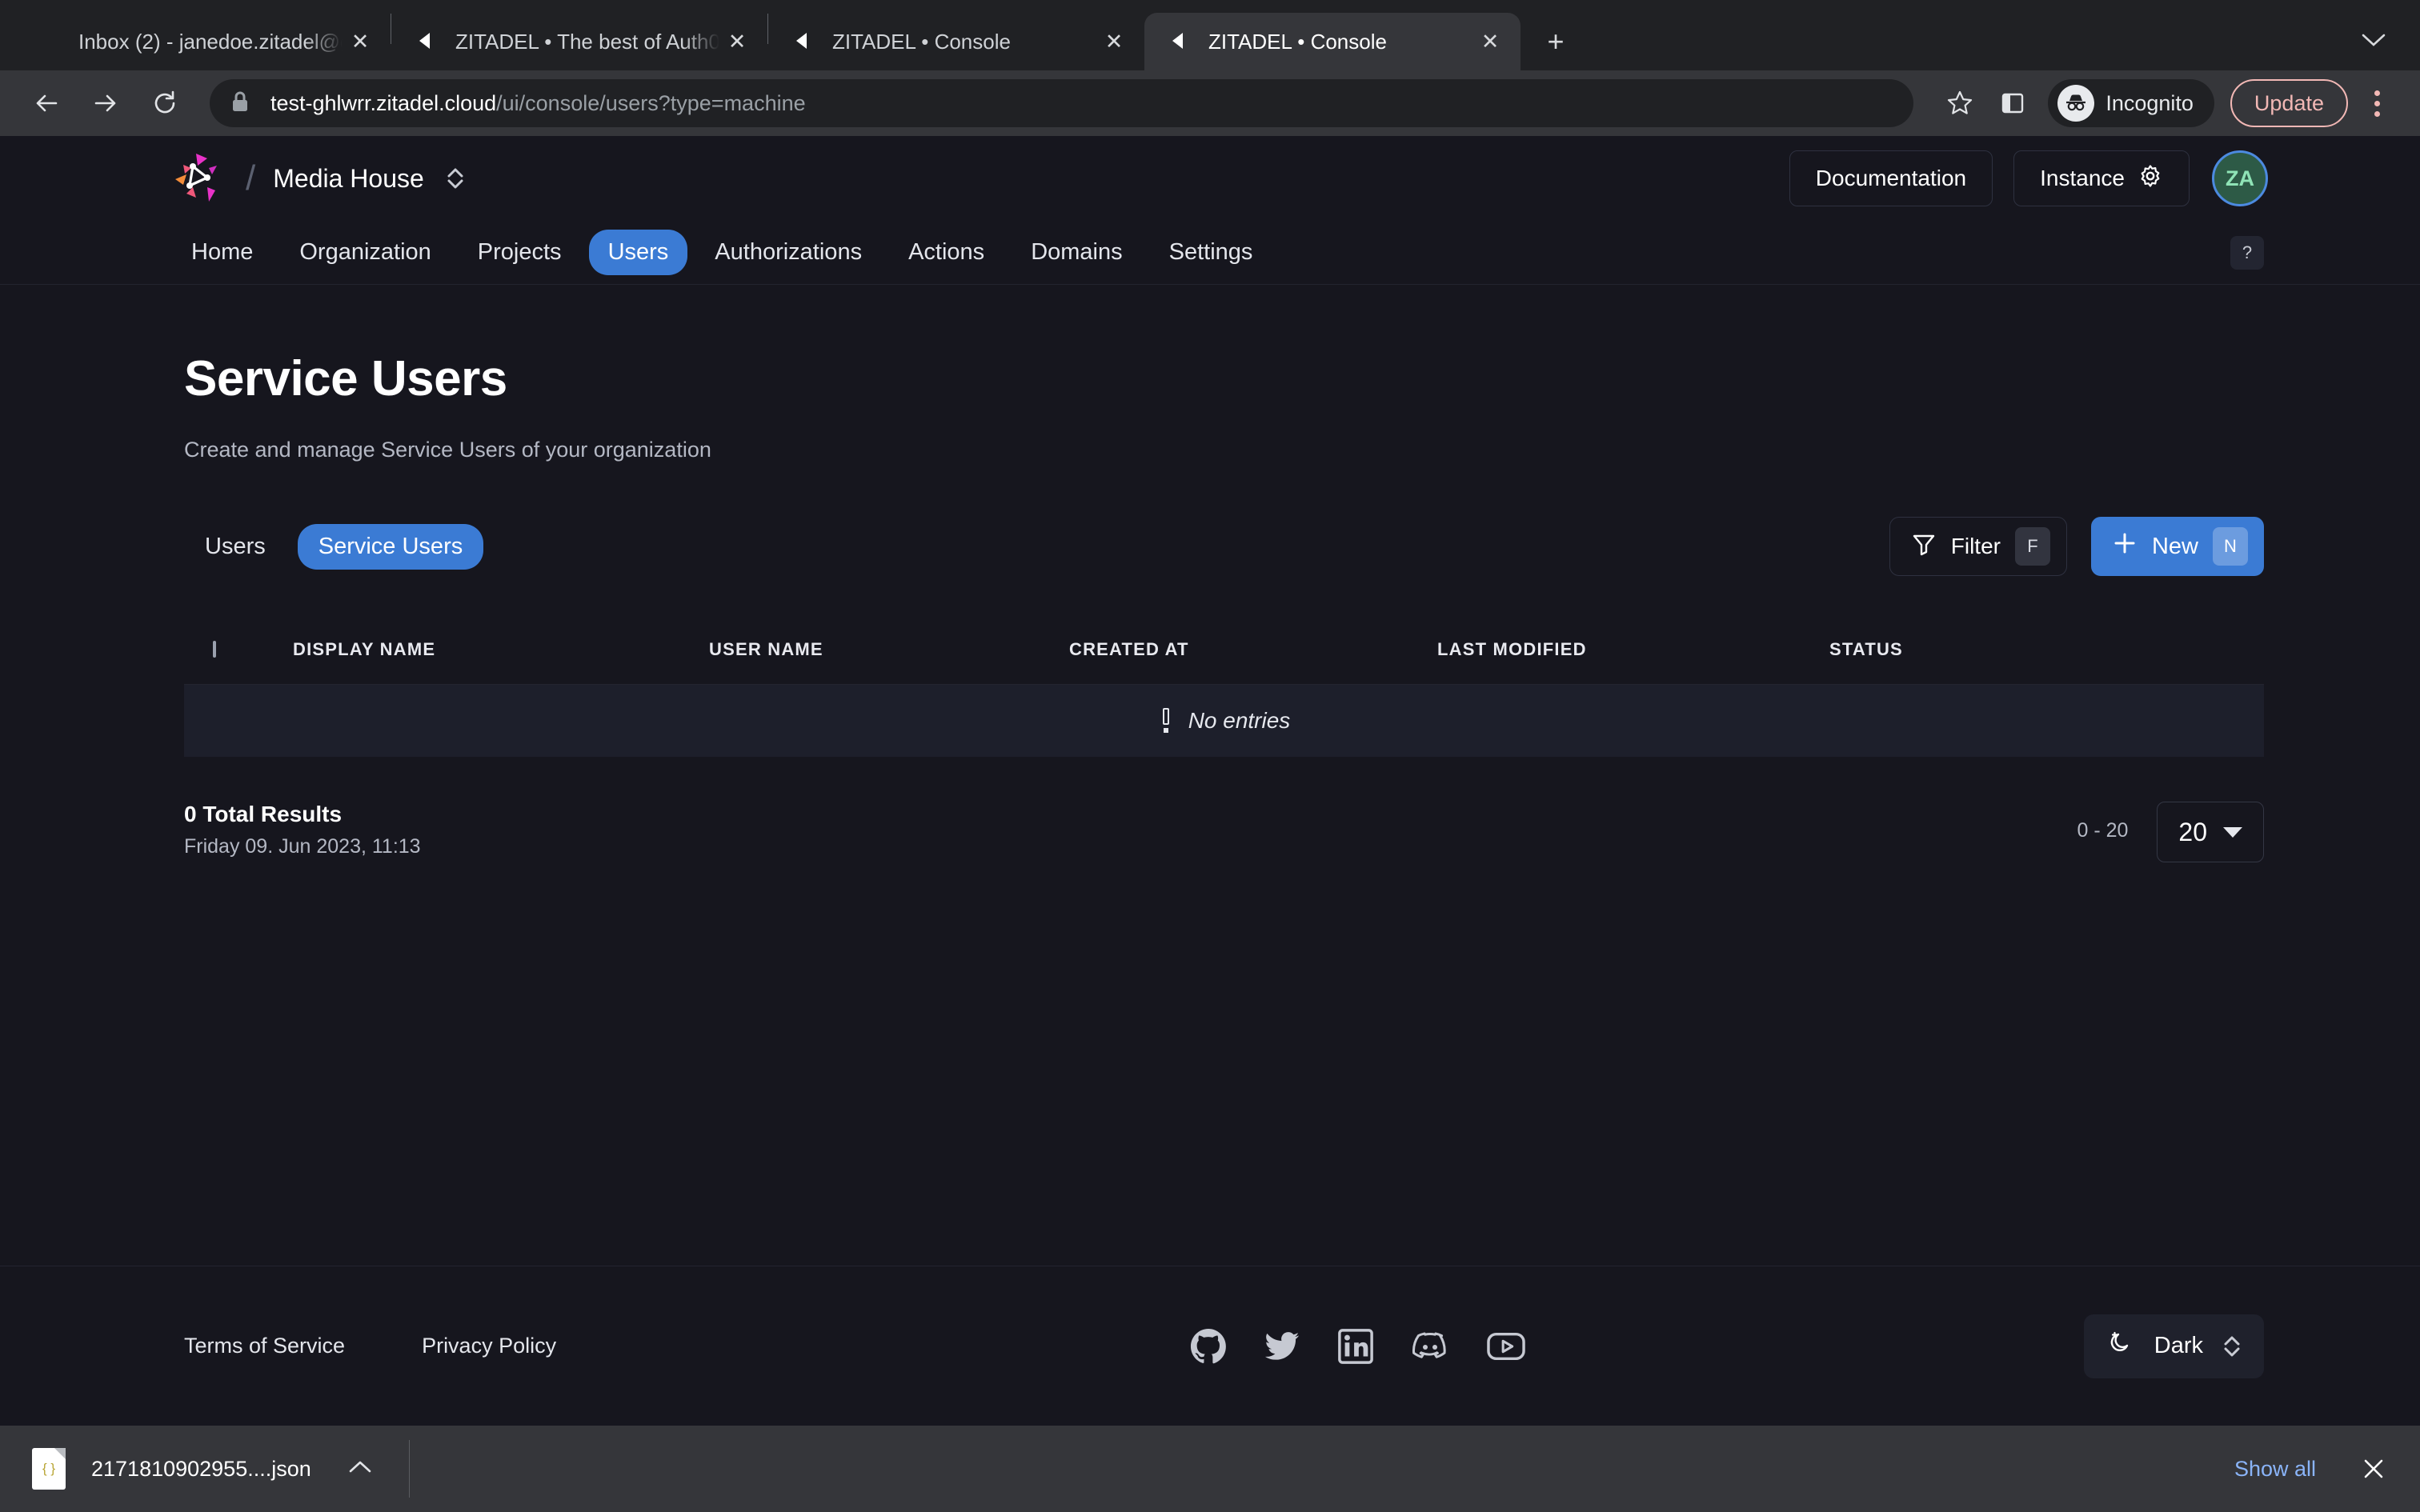 Image resolution: width=2420 pixels, height=1512 pixels. What do you see at coordinates (489, 1346) in the screenshot?
I see `privacy-policy-link: Privacy Policy` at bounding box center [489, 1346].